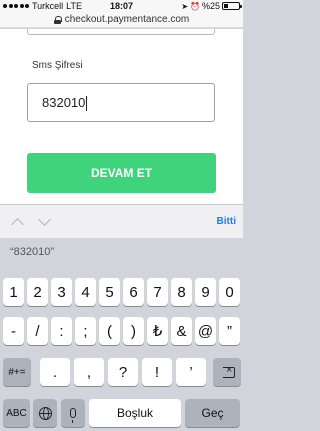 The height and width of the screenshot is (431, 320). I want to click on key-9: 9, so click(205, 292).